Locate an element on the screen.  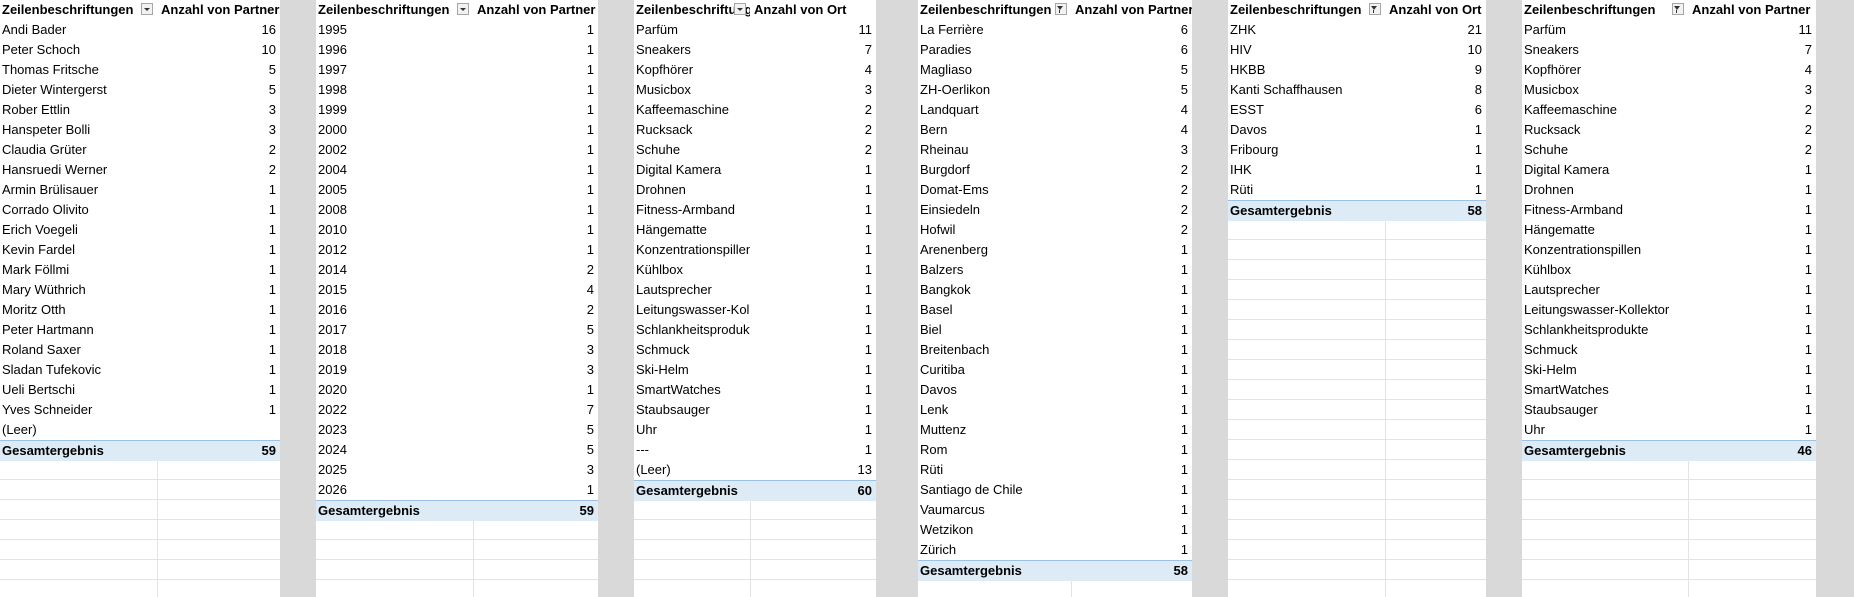
pivot-row: 1996 1 is located at coordinates (457, 50).